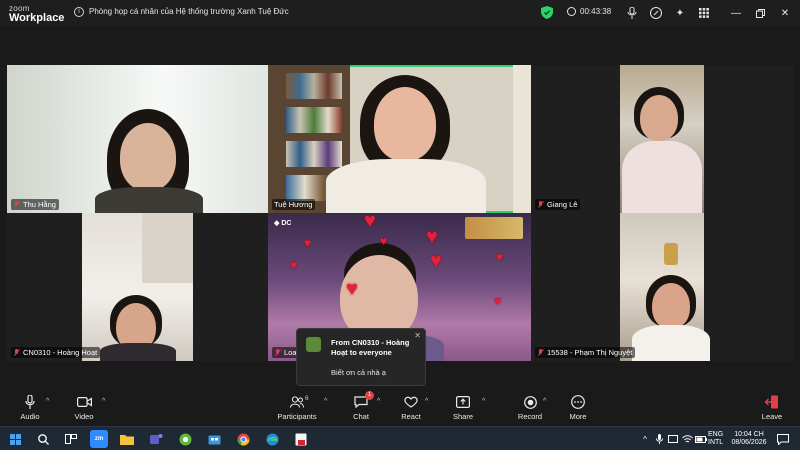 Image resolution: width=800 pixels, height=450 pixels. What do you see at coordinates (716, 434) in the screenshot?
I see `language-code: ENG` at bounding box center [716, 434].